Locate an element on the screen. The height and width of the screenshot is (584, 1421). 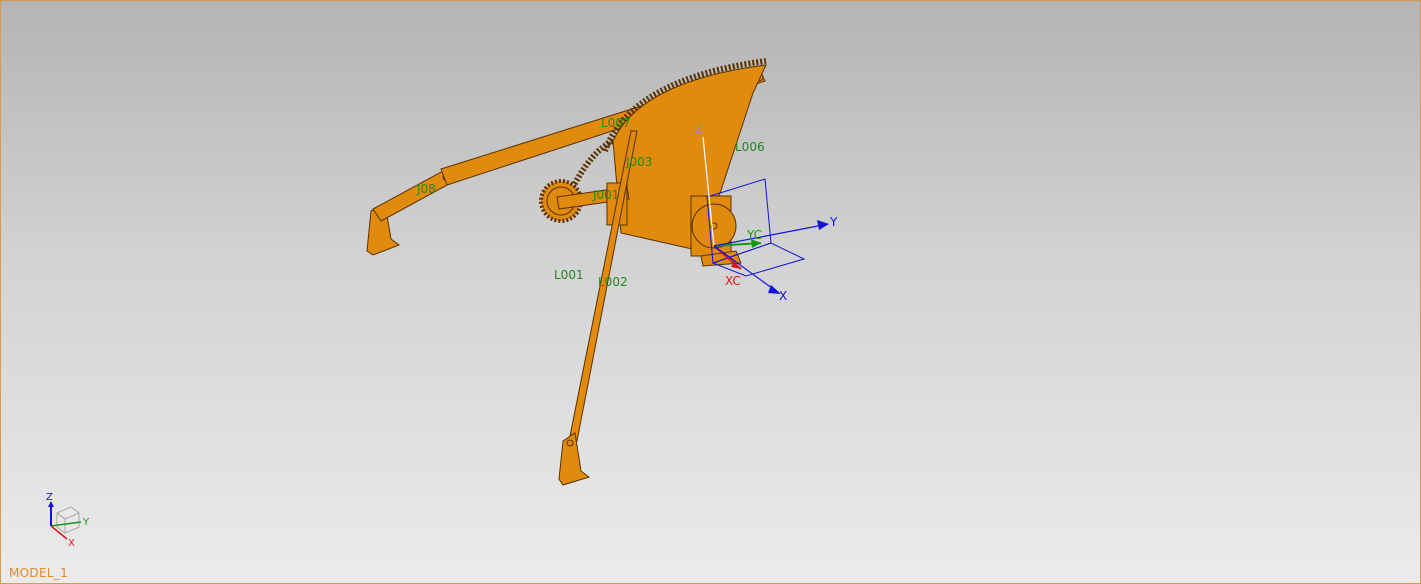
label-joint-j08: J08 is located at coordinates (426, 189).